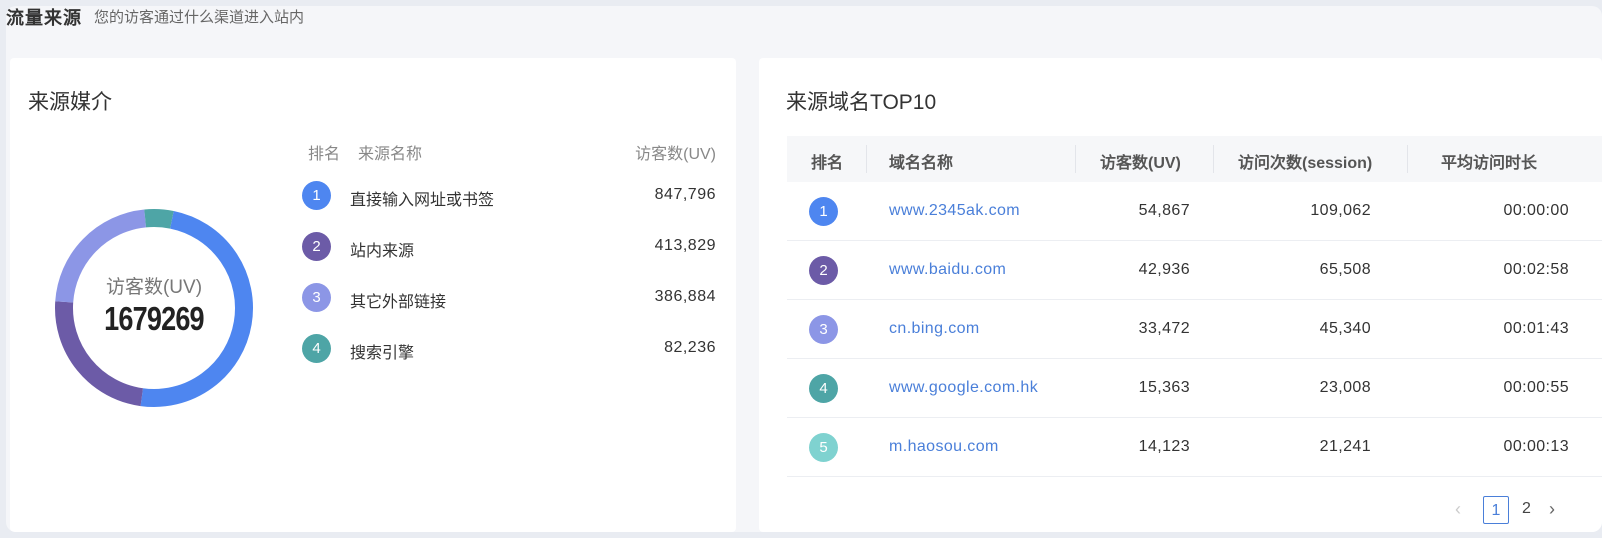 The width and height of the screenshot is (1602, 538). I want to click on media-source-name: 搜索引擎, so click(382, 353).